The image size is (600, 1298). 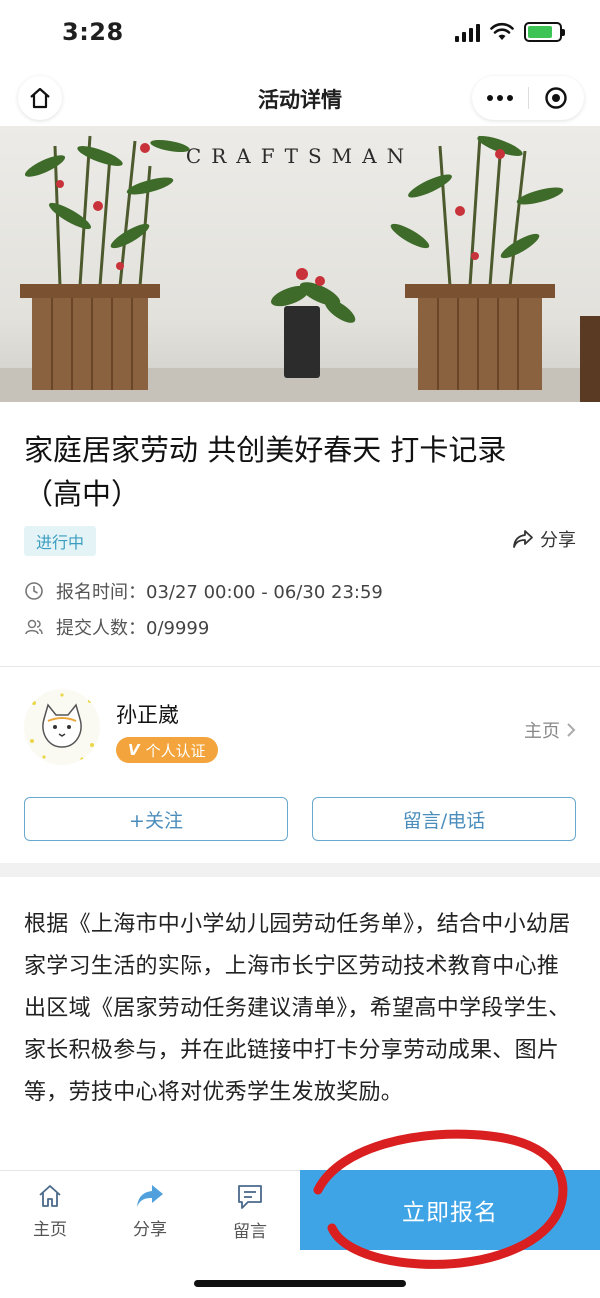 I want to click on avatar, so click(x=62, y=727).